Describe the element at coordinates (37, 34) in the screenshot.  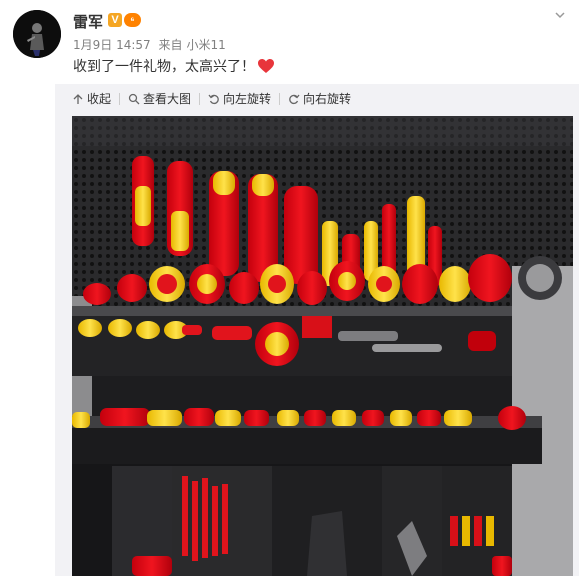
I see `avatar` at that location.